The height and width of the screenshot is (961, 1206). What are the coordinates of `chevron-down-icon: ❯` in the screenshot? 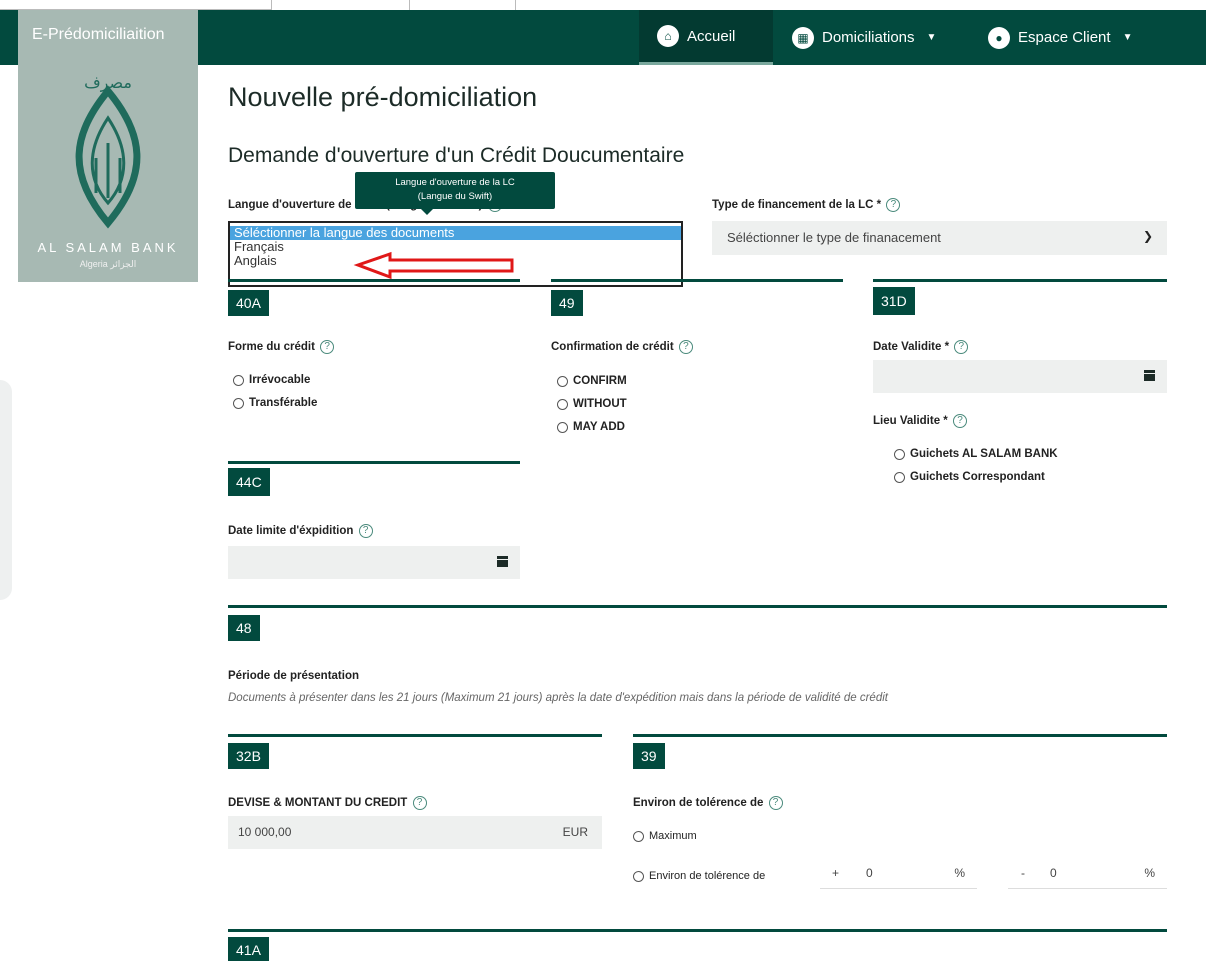 It's located at (1147, 236).